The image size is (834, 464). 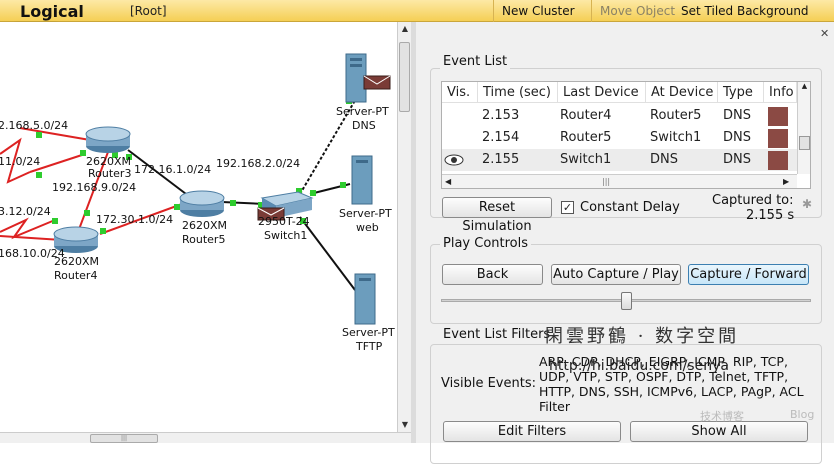 I want to click on subnet-label: 172.16.1.0/24, so click(x=173, y=169).